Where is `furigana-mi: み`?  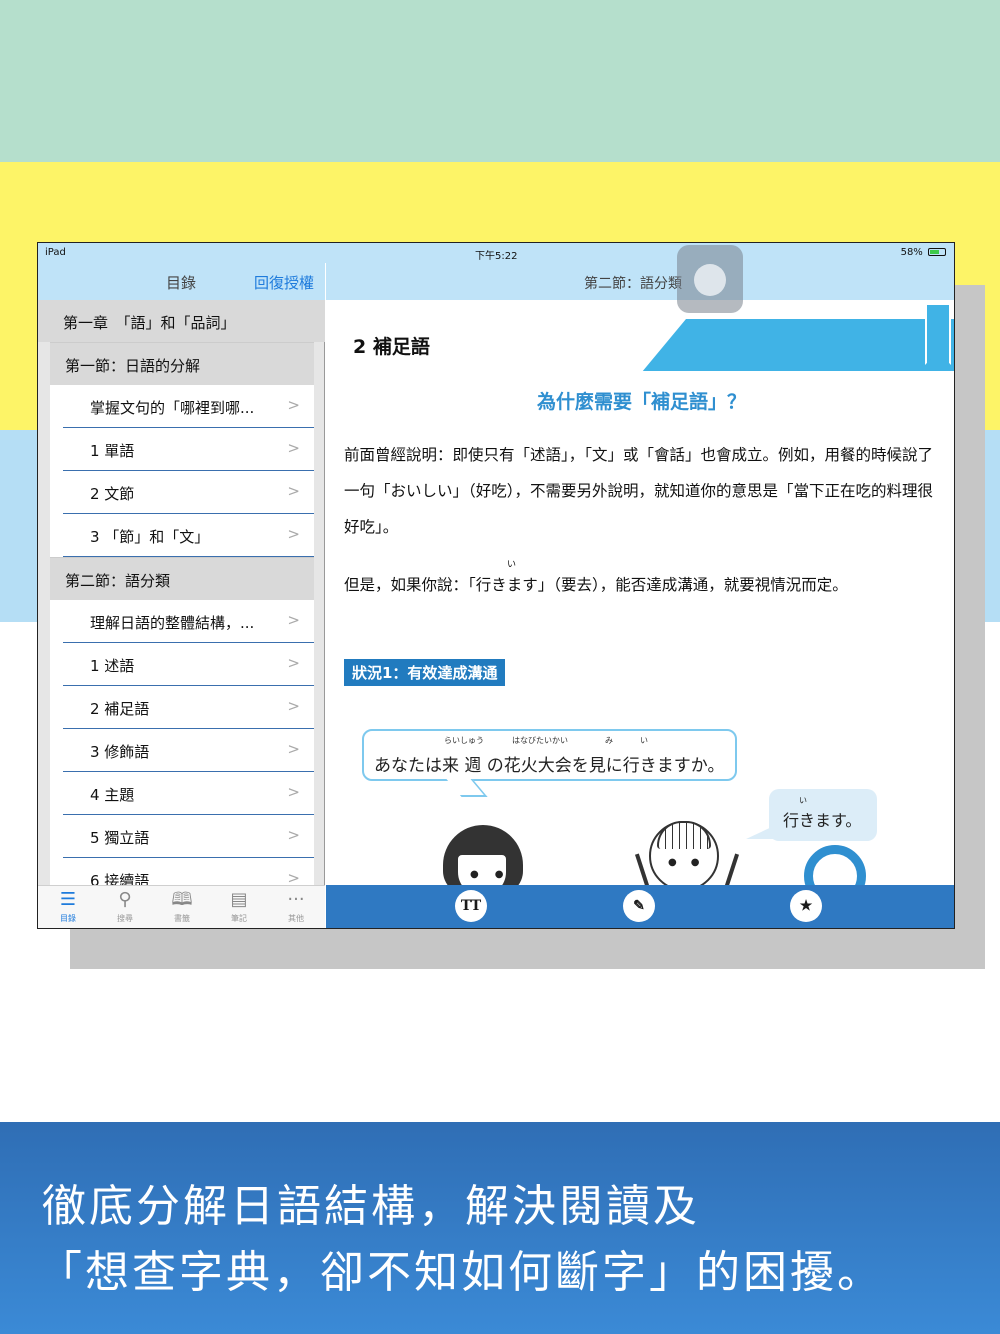 furigana-mi: み is located at coordinates (609, 740).